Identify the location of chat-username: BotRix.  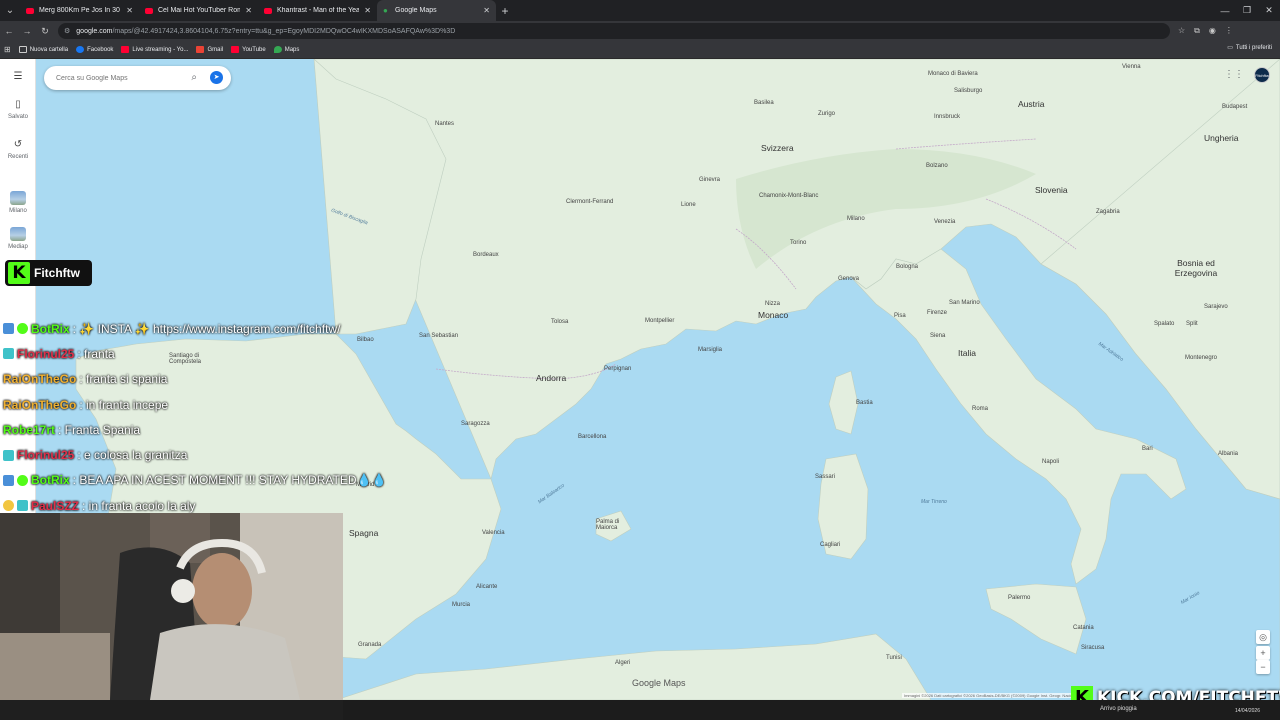
(50, 328).